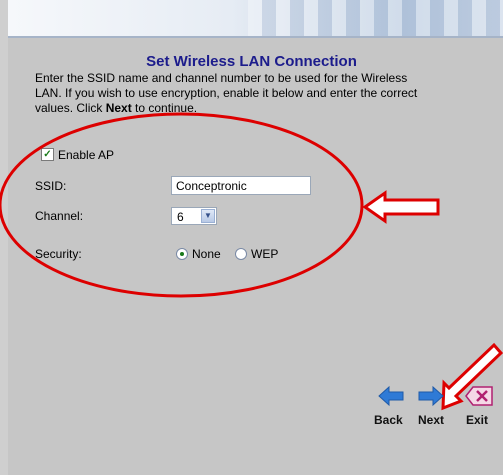 The image size is (503, 475). I want to click on exit-x-icon, so click(479, 396).